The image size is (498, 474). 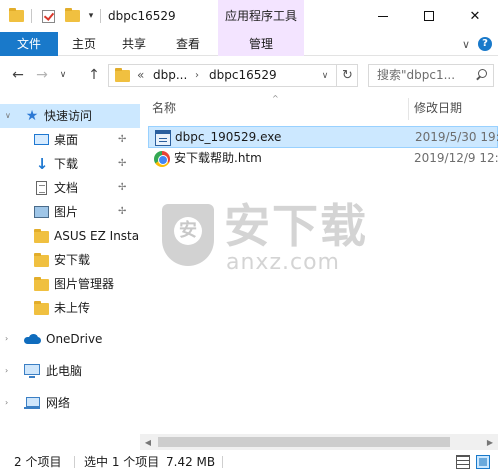 I want to click on sidebar-item-asus: ASUS EZ Insta, so click(x=70, y=236).